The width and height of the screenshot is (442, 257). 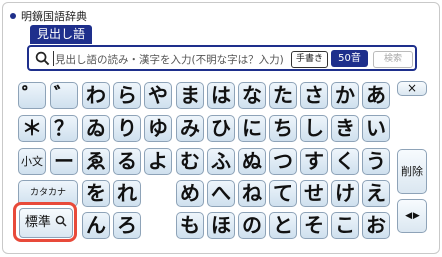 What do you see at coordinates (127, 95) in the screenshot?
I see `key-ra: ら` at bounding box center [127, 95].